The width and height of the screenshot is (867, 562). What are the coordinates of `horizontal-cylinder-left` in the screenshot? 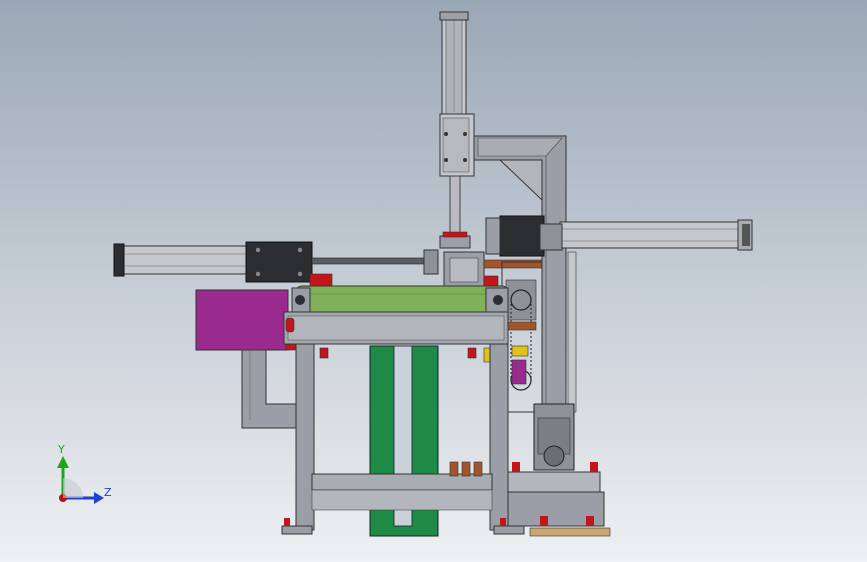 It's located at (276, 262).